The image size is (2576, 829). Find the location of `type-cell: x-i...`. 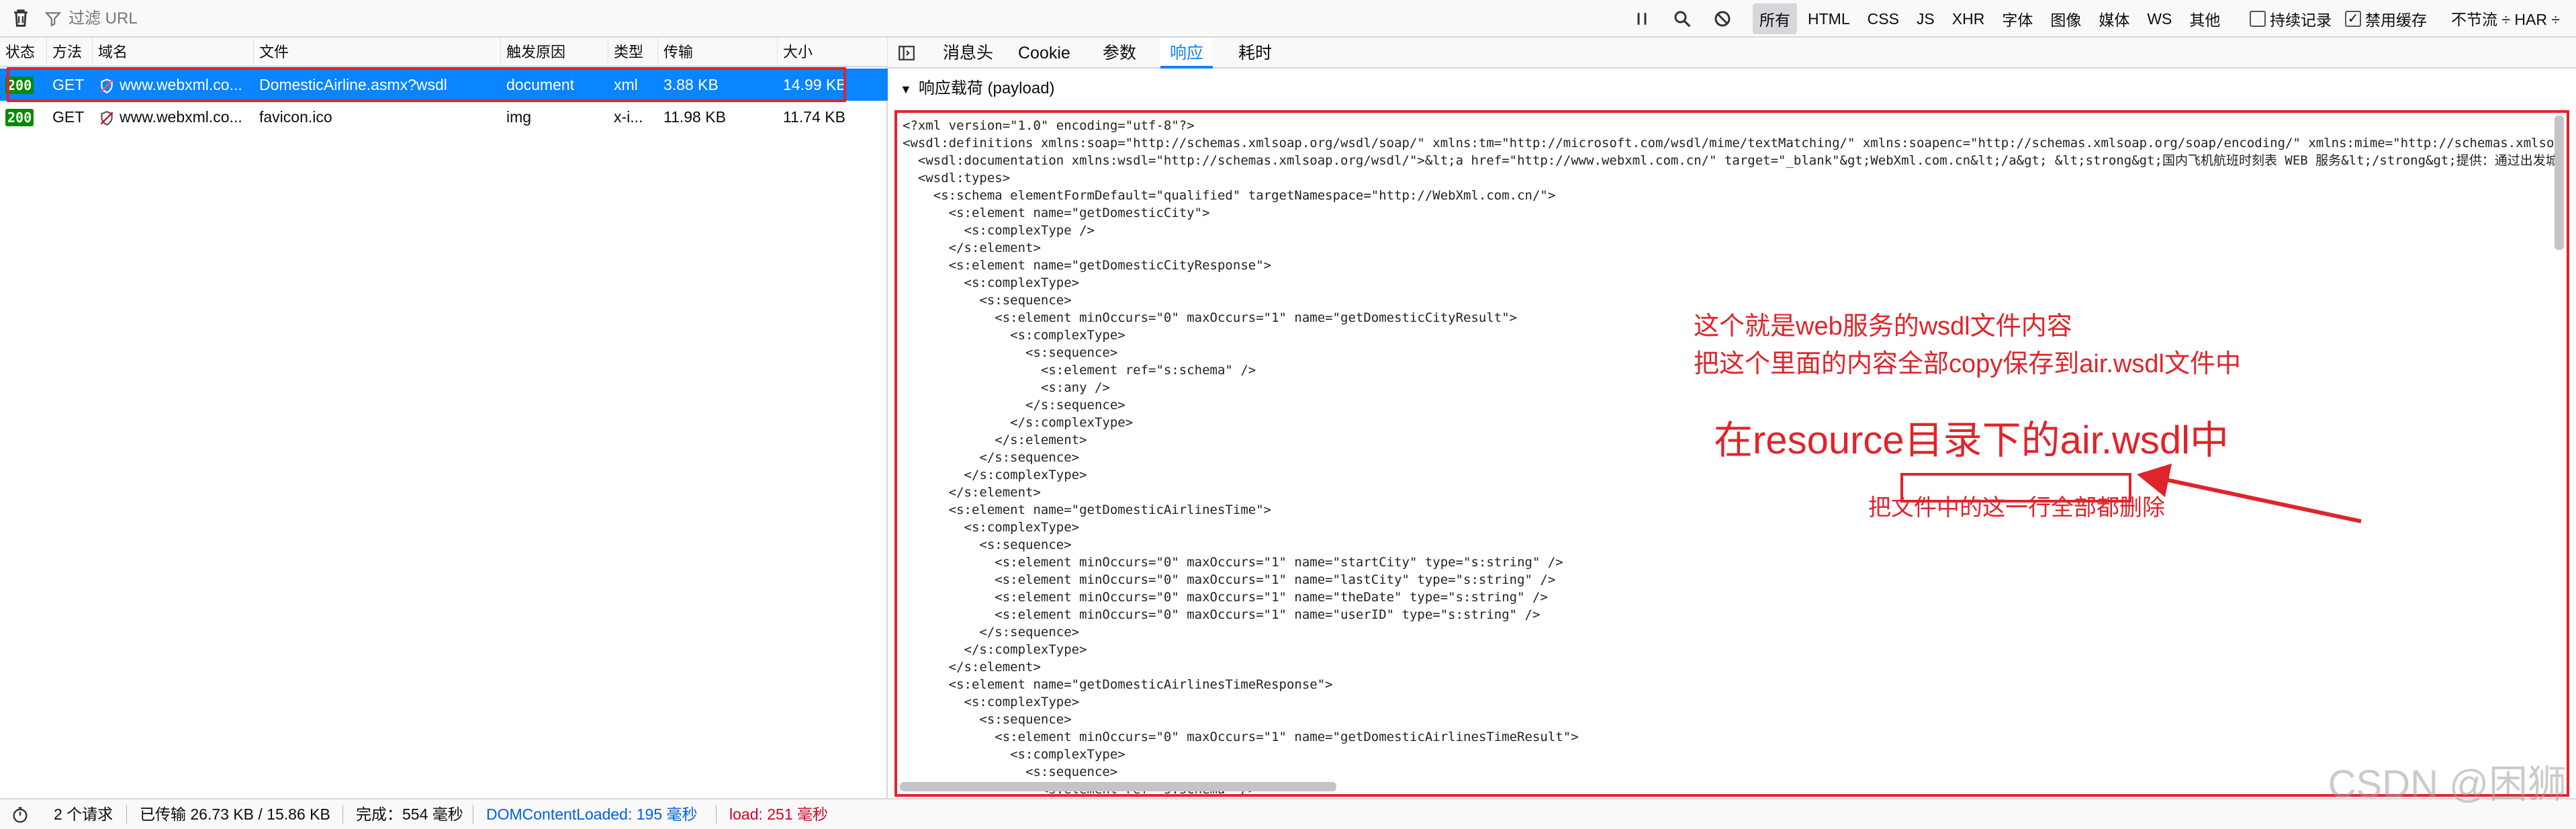

type-cell: x-i... is located at coordinates (628, 117).